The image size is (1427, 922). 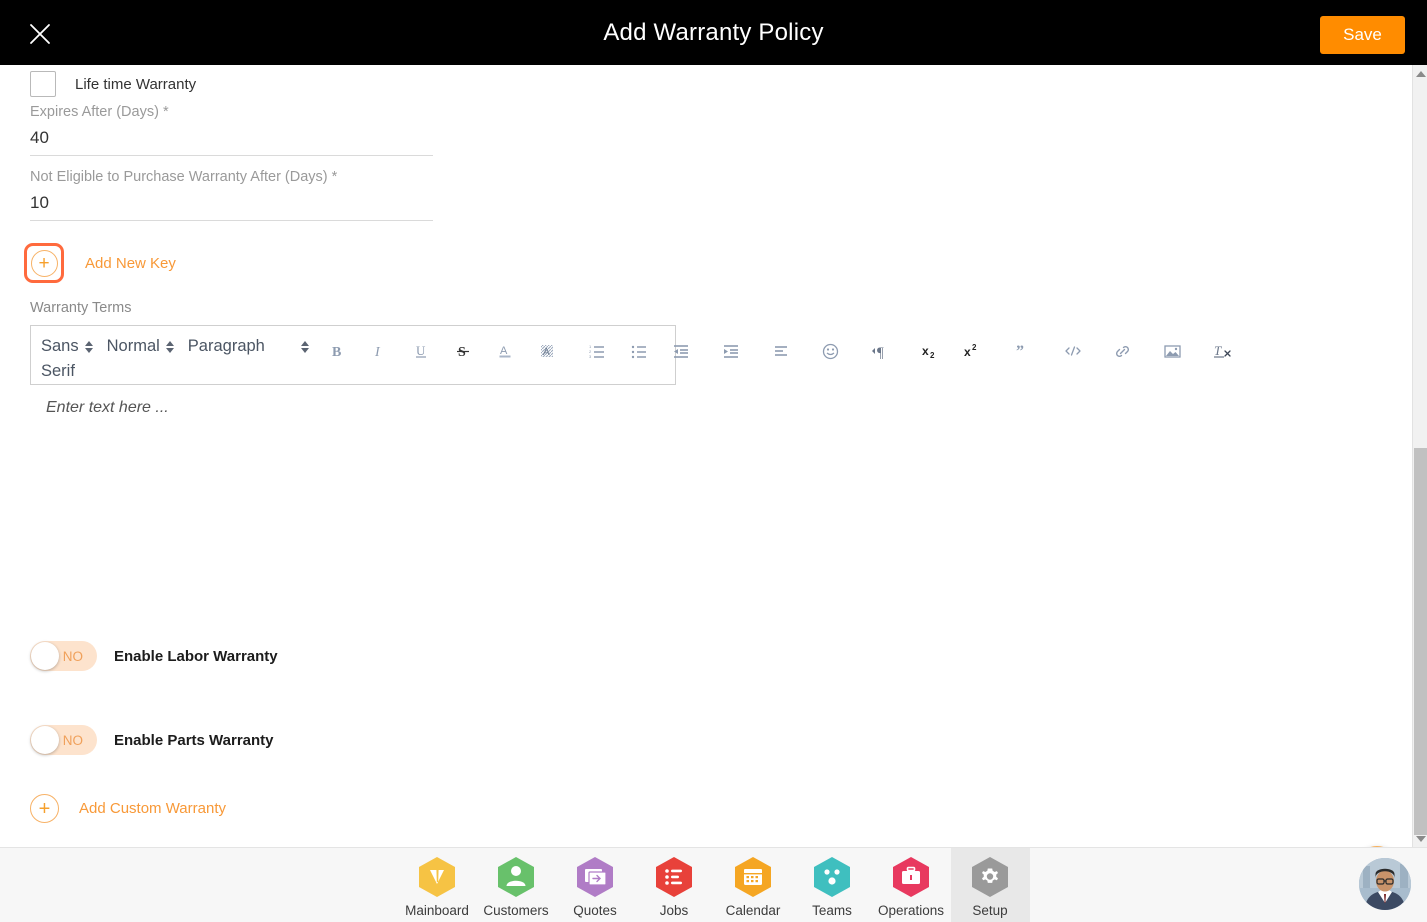 What do you see at coordinates (231, 206) in the screenshot?
I see `not-eligible-after-input: 10` at bounding box center [231, 206].